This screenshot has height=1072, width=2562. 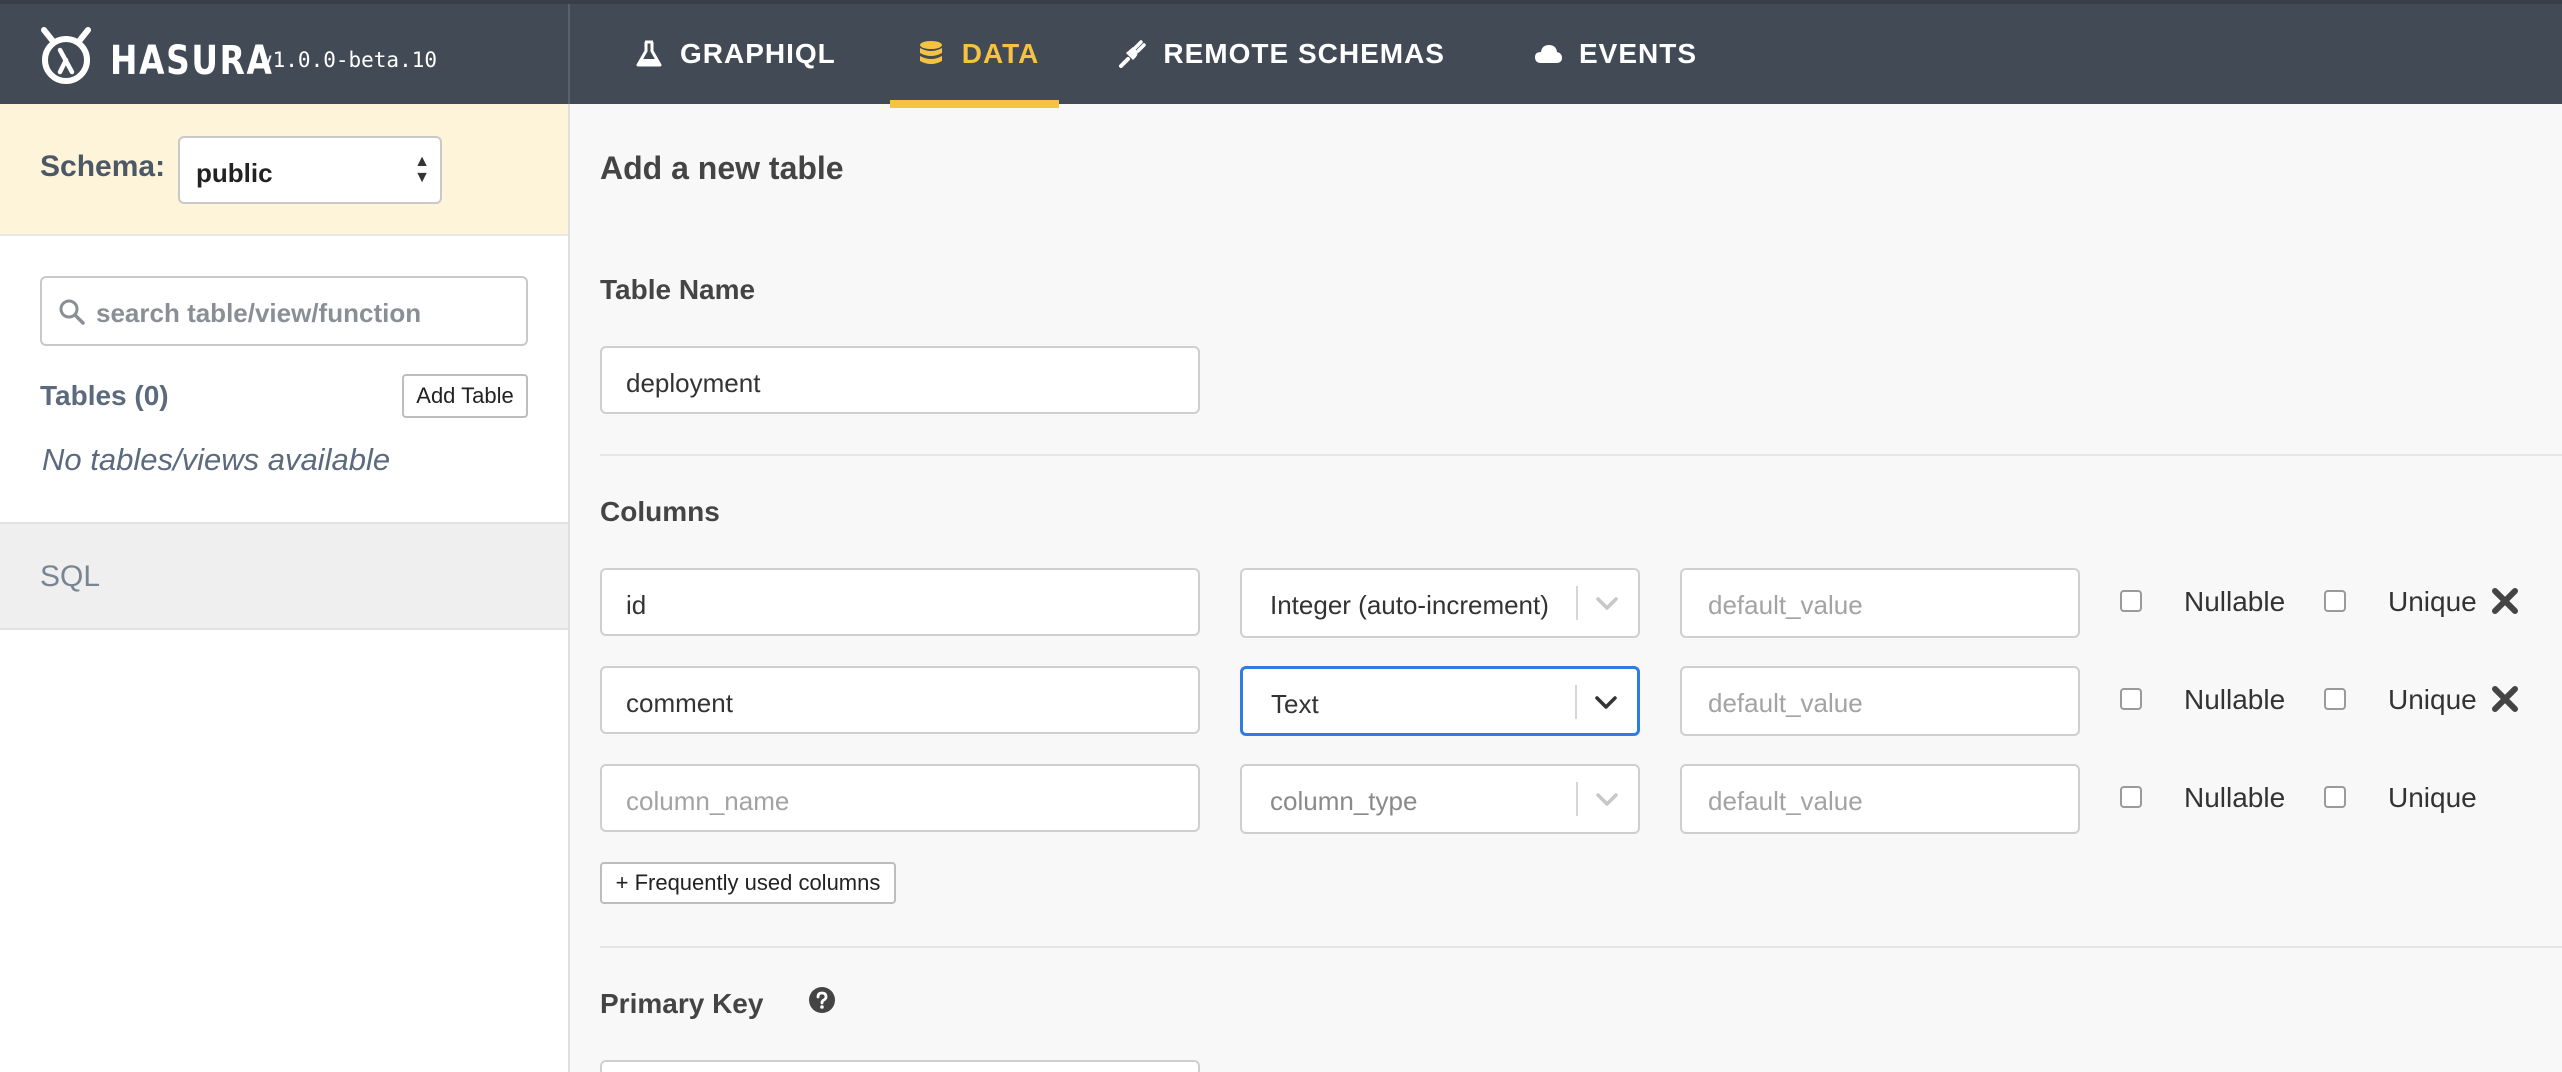 What do you see at coordinates (1637, 53) in the screenshot?
I see `nav-events-label: EVENTS` at bounding box center [1637, 53].